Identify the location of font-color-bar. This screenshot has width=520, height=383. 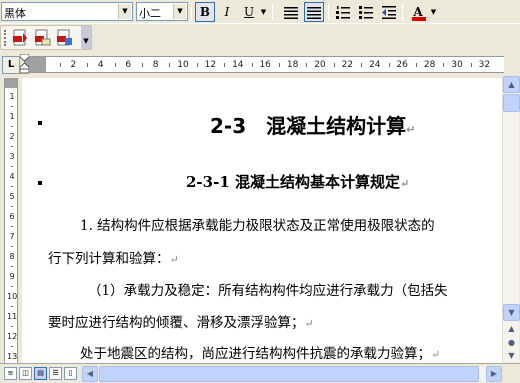
(419, 19).